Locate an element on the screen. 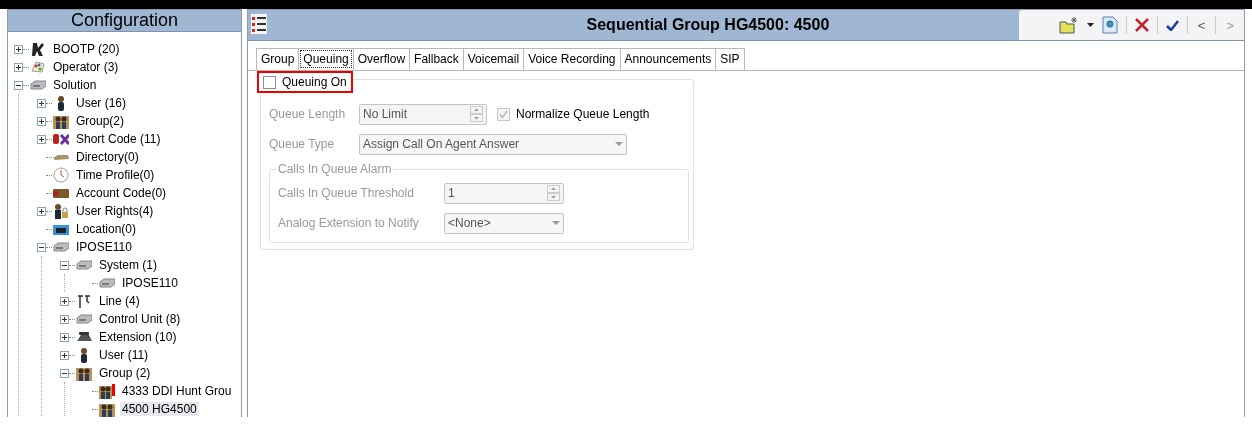 This screenshot has width=1252, height=426. tree-item: Extension (10) is located at coordinates (138, 337).